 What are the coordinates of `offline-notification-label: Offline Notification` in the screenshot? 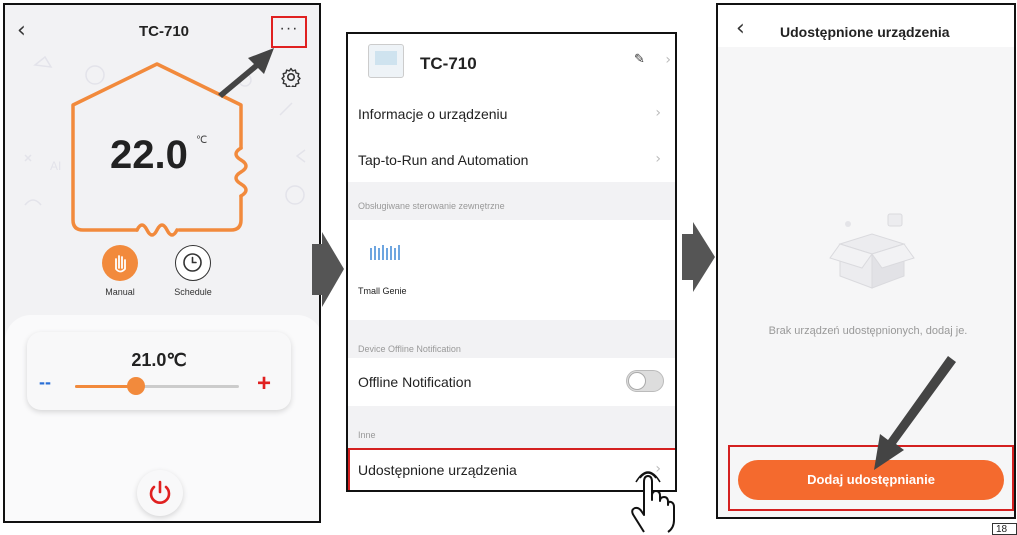 It's located at (415, 382).